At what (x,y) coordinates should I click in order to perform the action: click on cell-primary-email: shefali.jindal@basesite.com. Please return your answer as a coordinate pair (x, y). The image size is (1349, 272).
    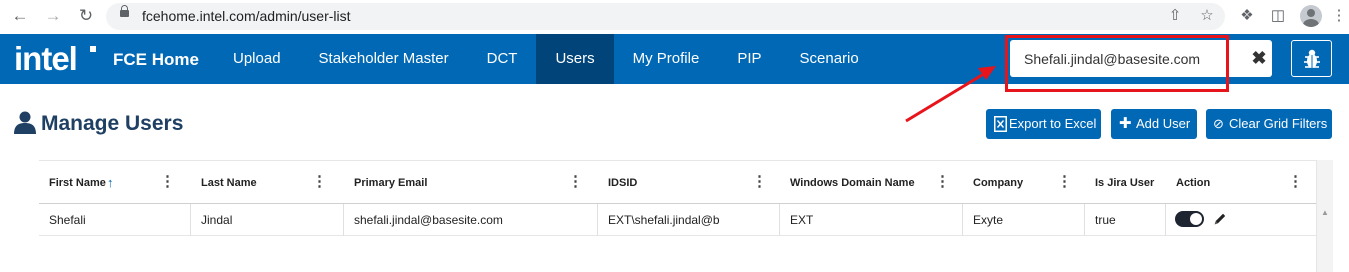
    Looking at the image, I should click on (471, 220).